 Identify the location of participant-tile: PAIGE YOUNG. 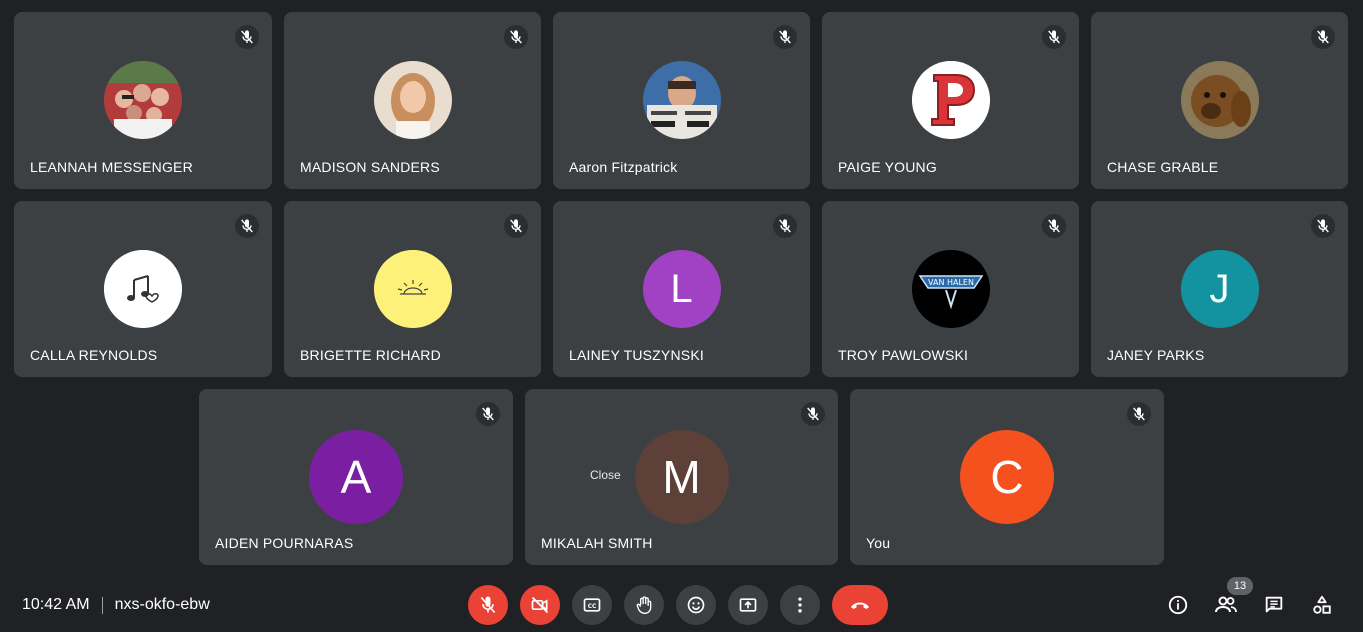
(950, 100).